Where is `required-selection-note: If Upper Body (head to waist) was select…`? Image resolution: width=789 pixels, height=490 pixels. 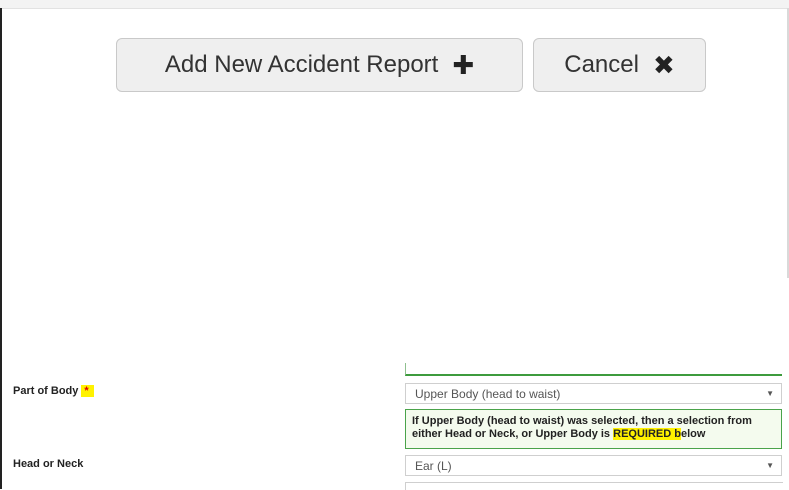
required-selection-note: If Upper Body (head to waist) was select… is located at coordinates (593, 429).